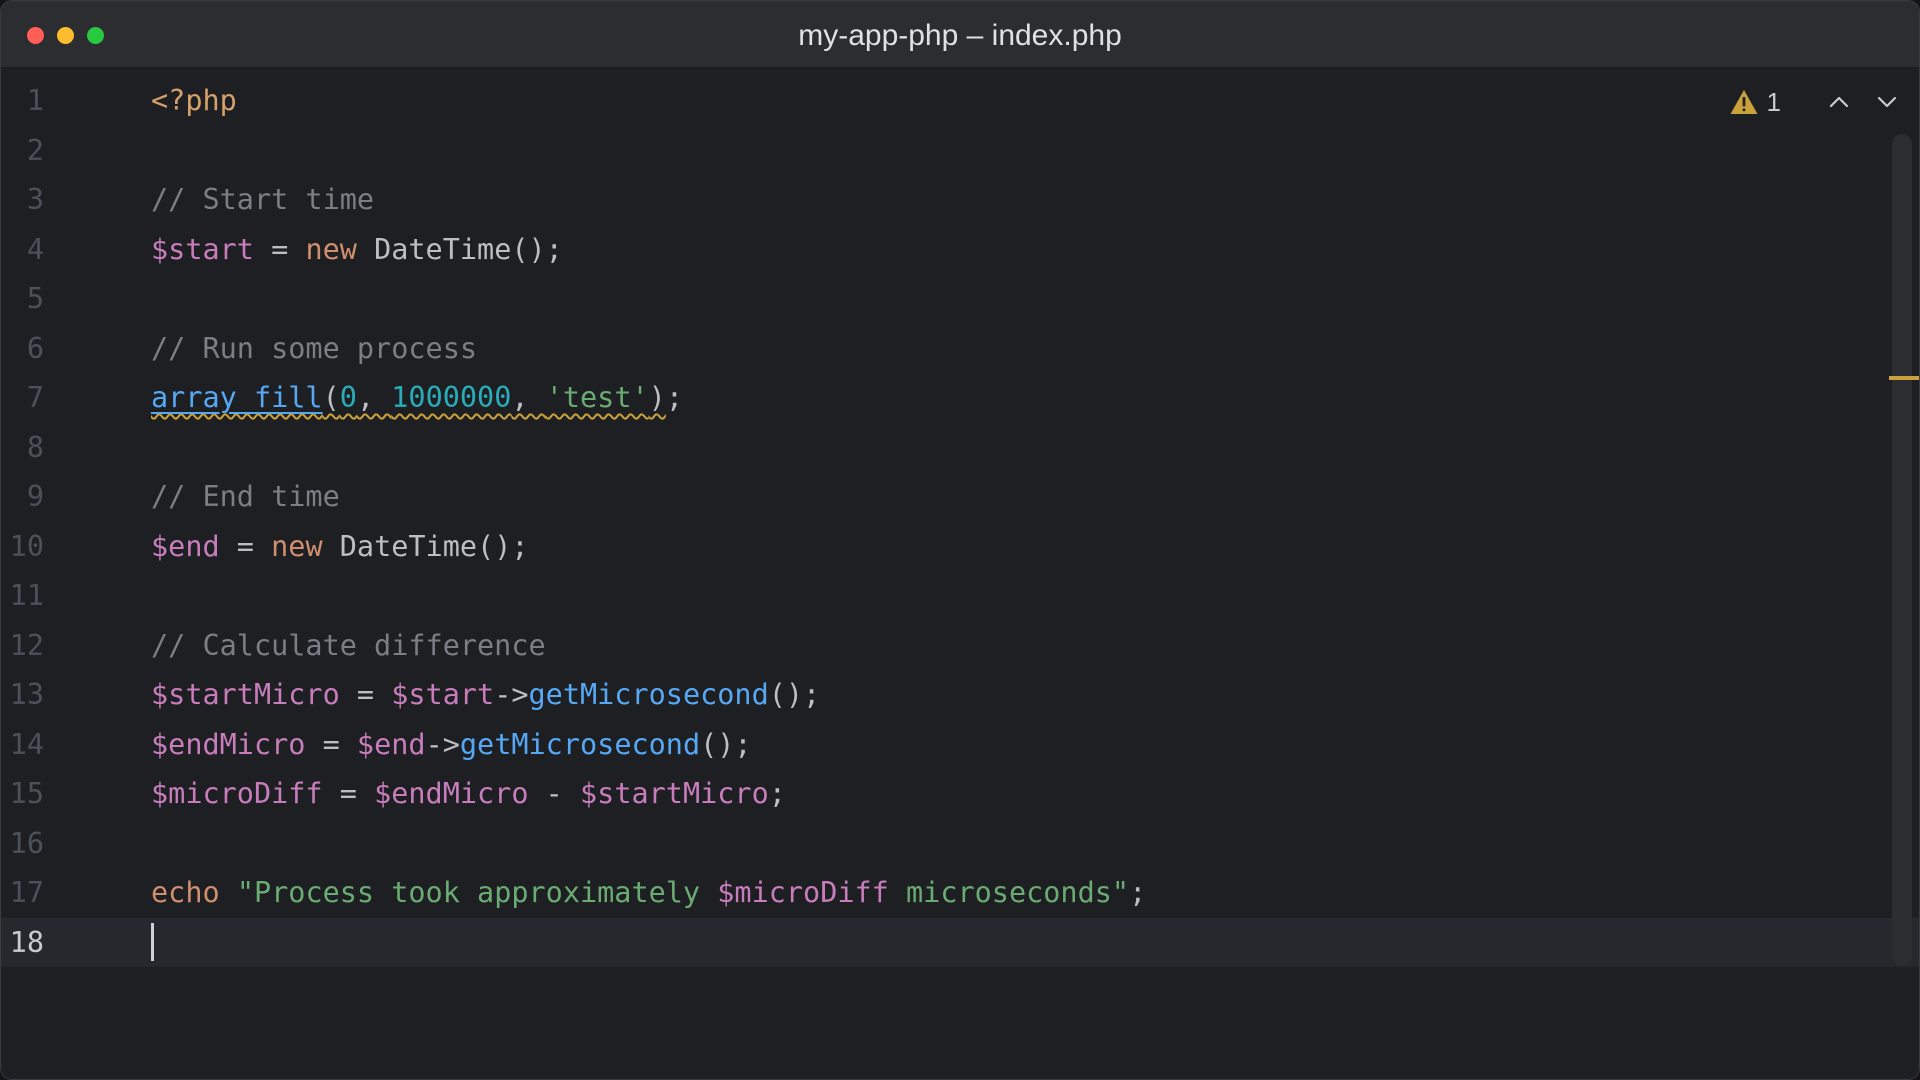 The image size is (1920, 1080). Describe the element at coordinates (960, 596) in the screenshot. I see `code-line-11: 11` at that location.